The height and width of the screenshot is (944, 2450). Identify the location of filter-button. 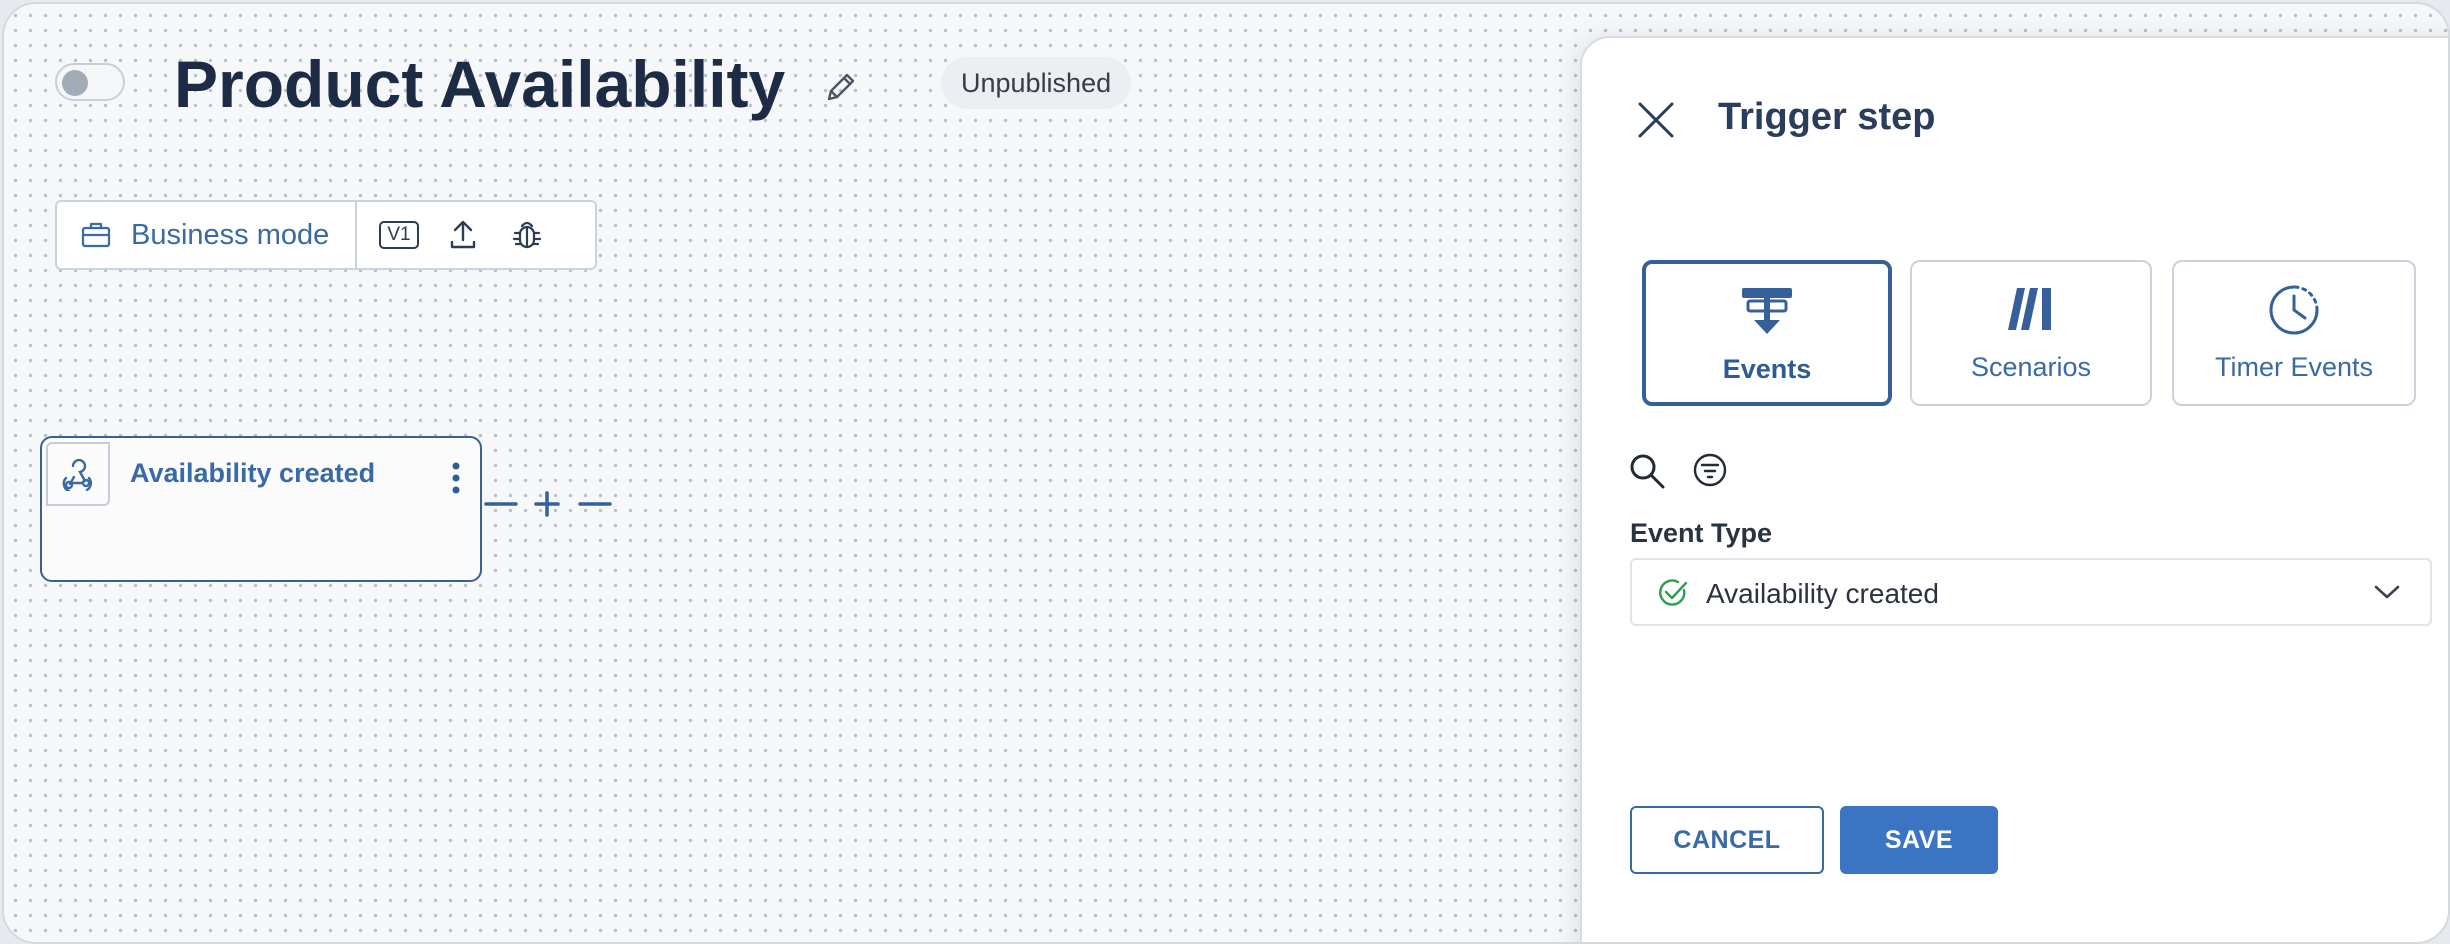
(1710, 470).